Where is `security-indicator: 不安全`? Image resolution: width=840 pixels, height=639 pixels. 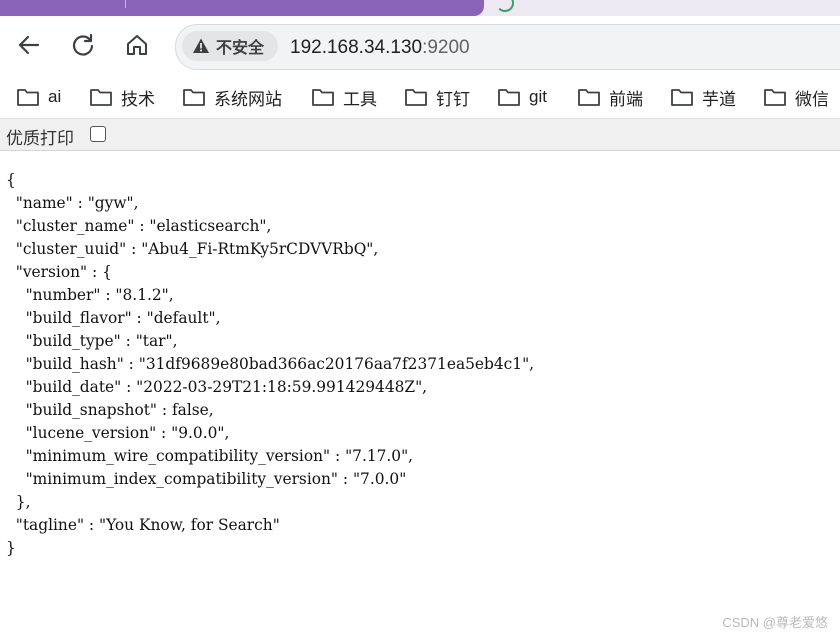 security-indicator: 不安全 is located at coordinates (230, 46).